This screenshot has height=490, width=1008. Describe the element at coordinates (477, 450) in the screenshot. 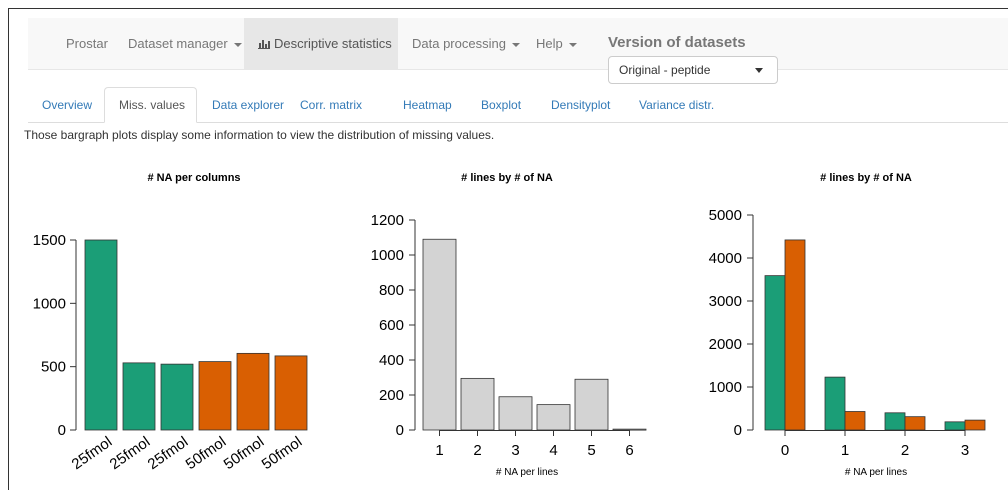

I see `chart-1-x-tick-label: 2` at that location.